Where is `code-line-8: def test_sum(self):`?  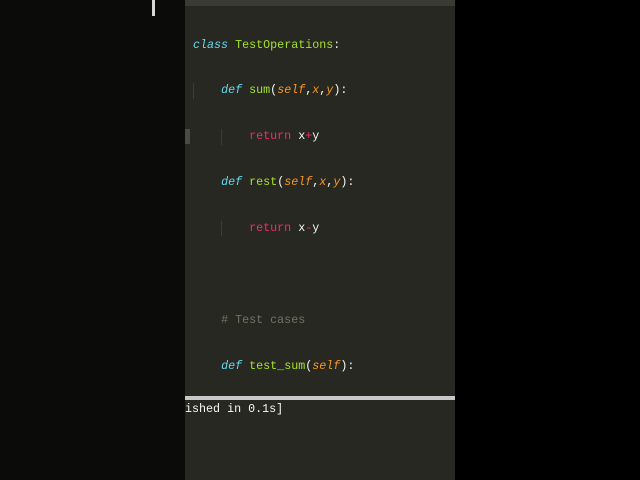
code-line-8: def test_sum(self): is located at coordinates (273, 366).